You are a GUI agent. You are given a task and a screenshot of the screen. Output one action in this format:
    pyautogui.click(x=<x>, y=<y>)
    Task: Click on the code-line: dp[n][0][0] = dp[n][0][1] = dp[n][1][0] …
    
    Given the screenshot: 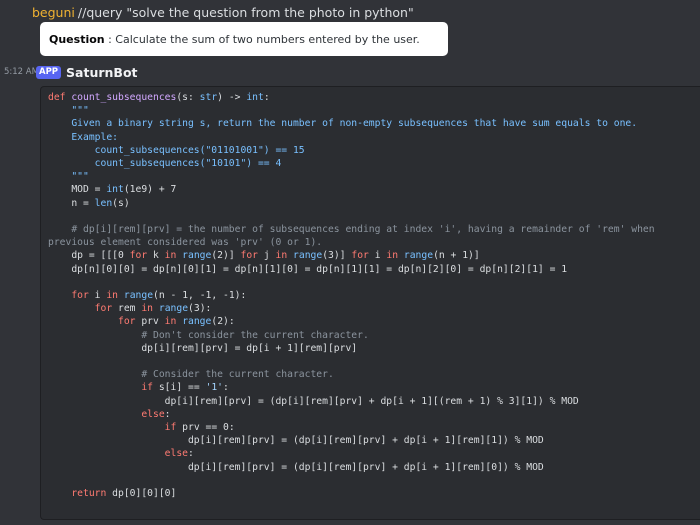 What is the action you would take?
    pyautogui.click(x=308, y=269)
    